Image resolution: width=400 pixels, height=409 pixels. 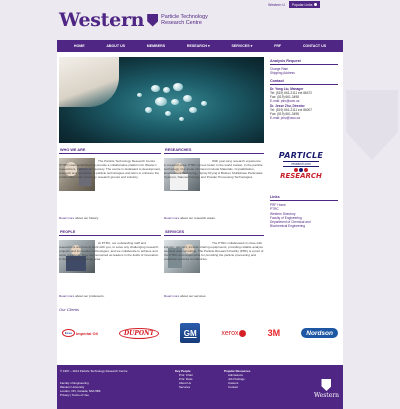 What do you see at coordinates (171, 218) in the screenshot?
I see `research-readmore-link: Read more` at bounding box center [171, 218].